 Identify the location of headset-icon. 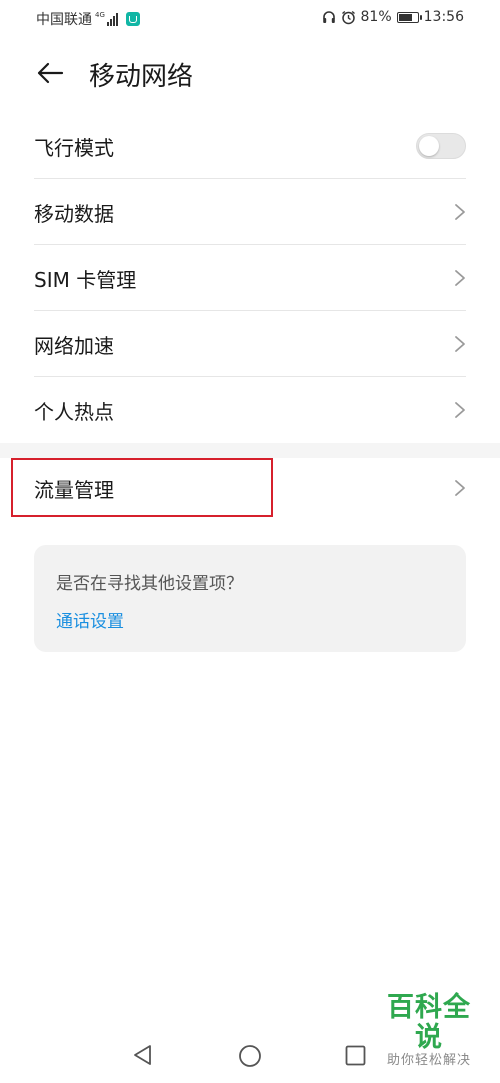
(328, 17).